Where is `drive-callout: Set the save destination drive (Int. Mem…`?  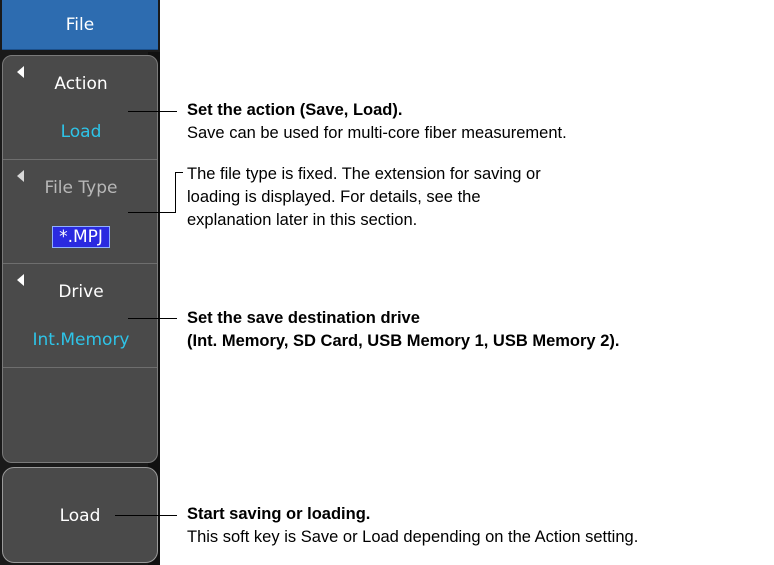
drive-callout: Set the save destination drive (Int. Mem… is located at coordinates (403, 330).